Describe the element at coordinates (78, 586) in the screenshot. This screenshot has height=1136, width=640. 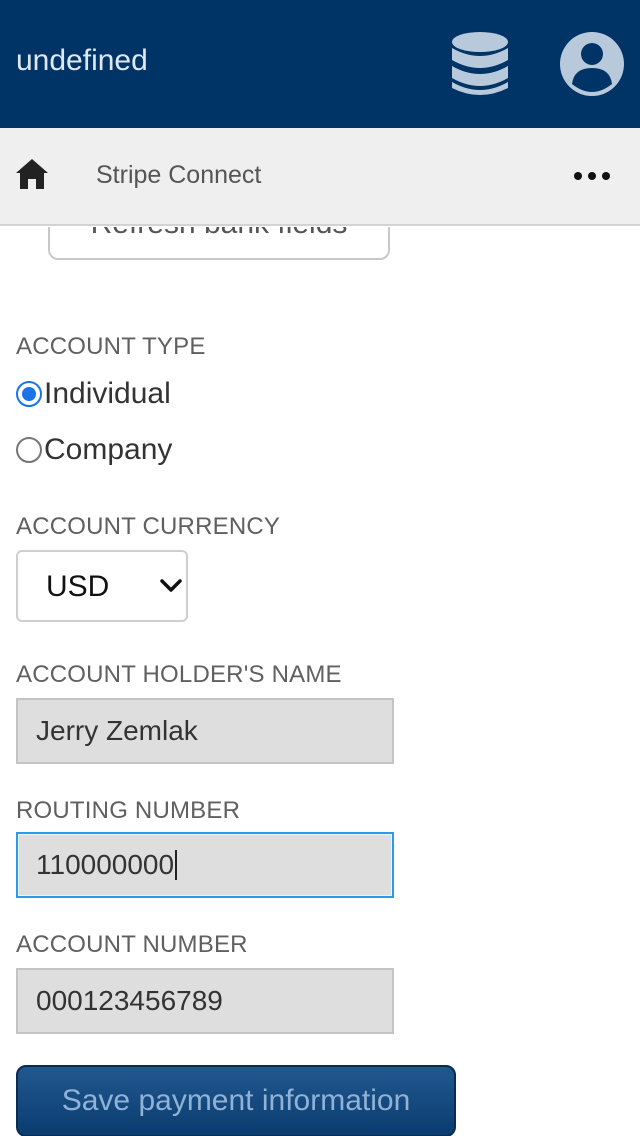
I see `currency-selected-value: USD` at that location.